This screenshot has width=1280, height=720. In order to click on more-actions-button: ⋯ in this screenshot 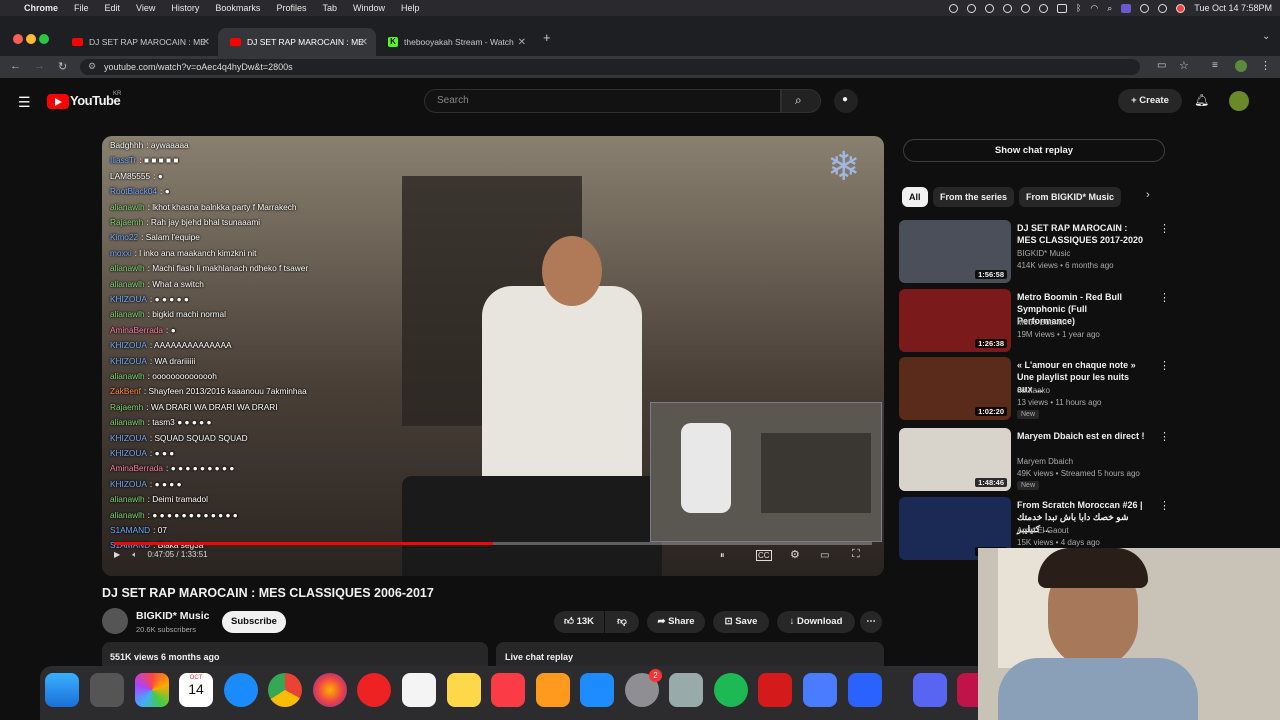, I will do `click(871, 622)`.